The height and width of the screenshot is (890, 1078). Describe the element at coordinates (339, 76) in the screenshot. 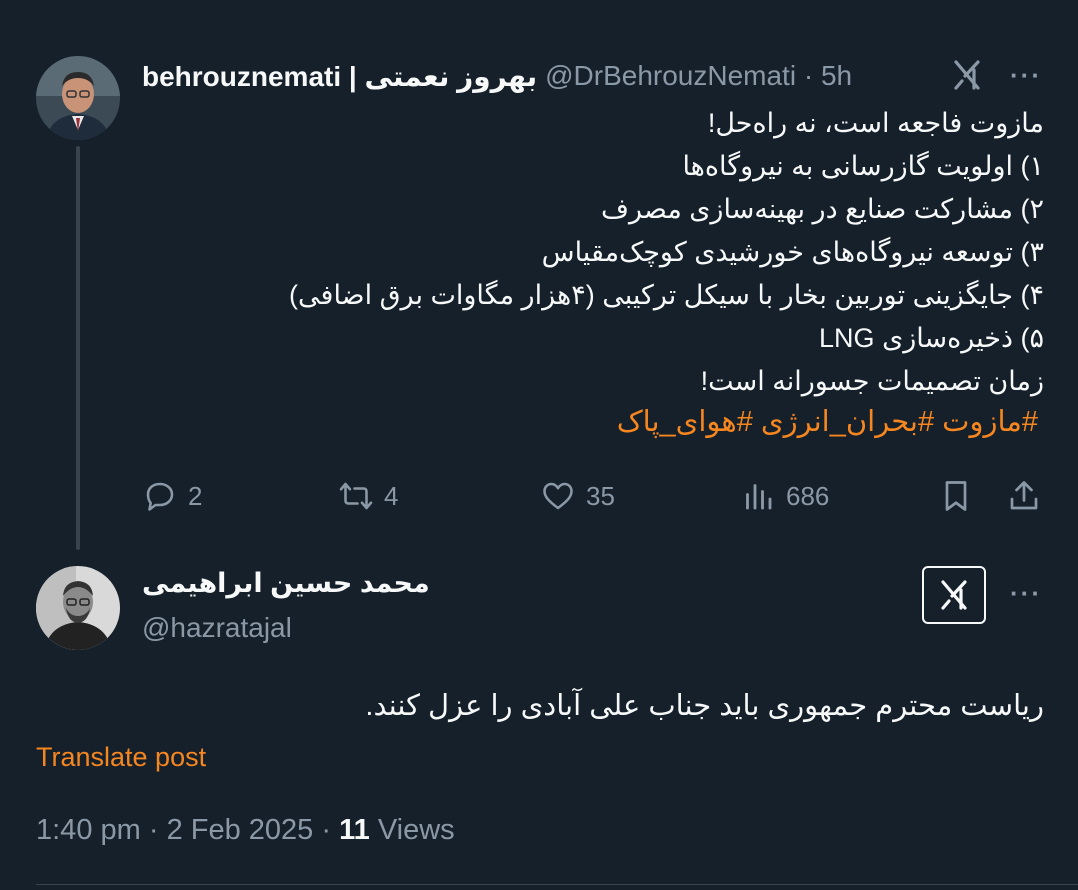

I see `display-name: behrouznemati | بهروز نعمتی` at that location.